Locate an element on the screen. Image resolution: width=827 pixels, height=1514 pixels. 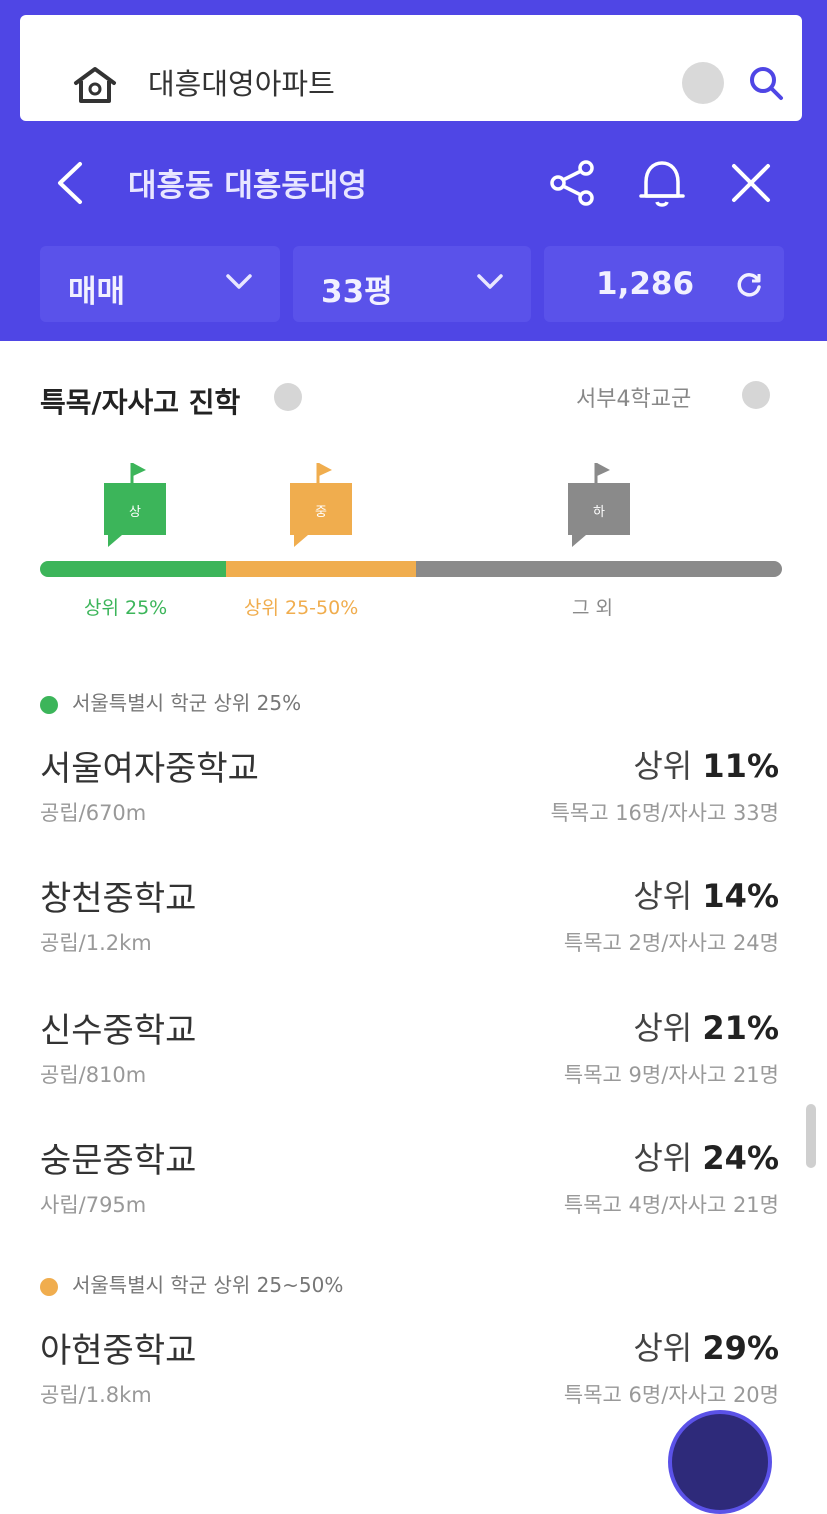
school-meta: 사립/795m is located at coordinates (93, 1205).